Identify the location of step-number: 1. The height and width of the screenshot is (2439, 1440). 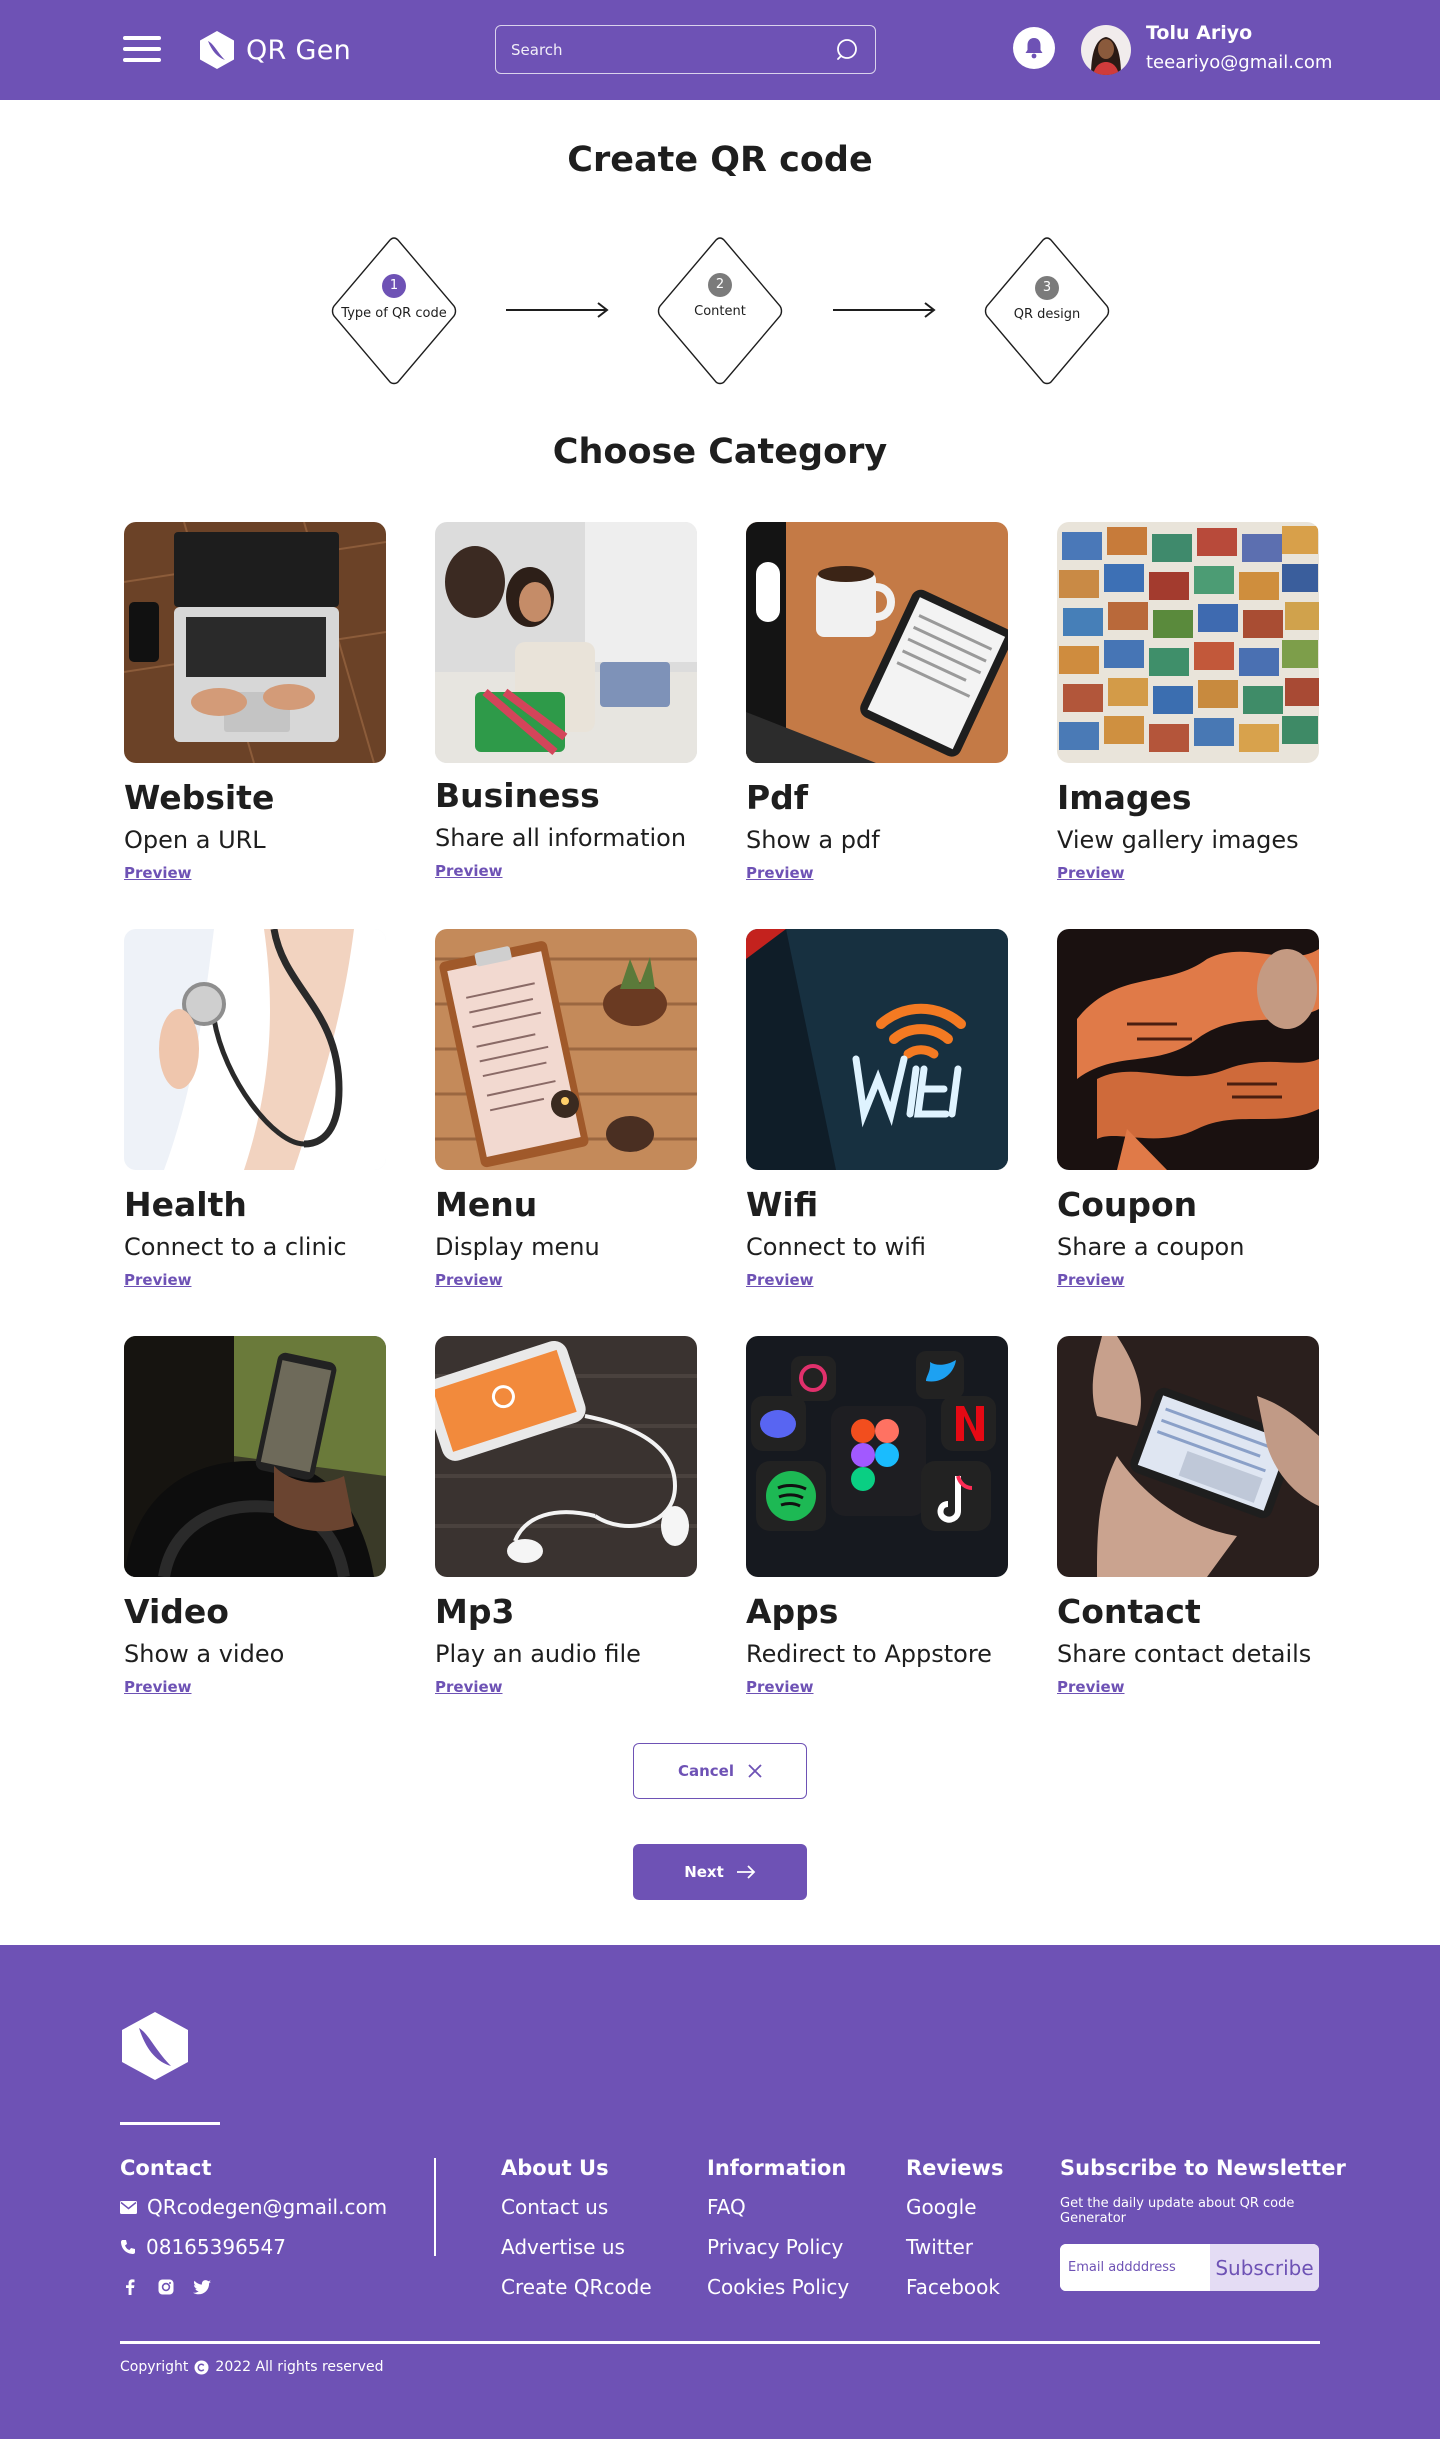
(394, 286).